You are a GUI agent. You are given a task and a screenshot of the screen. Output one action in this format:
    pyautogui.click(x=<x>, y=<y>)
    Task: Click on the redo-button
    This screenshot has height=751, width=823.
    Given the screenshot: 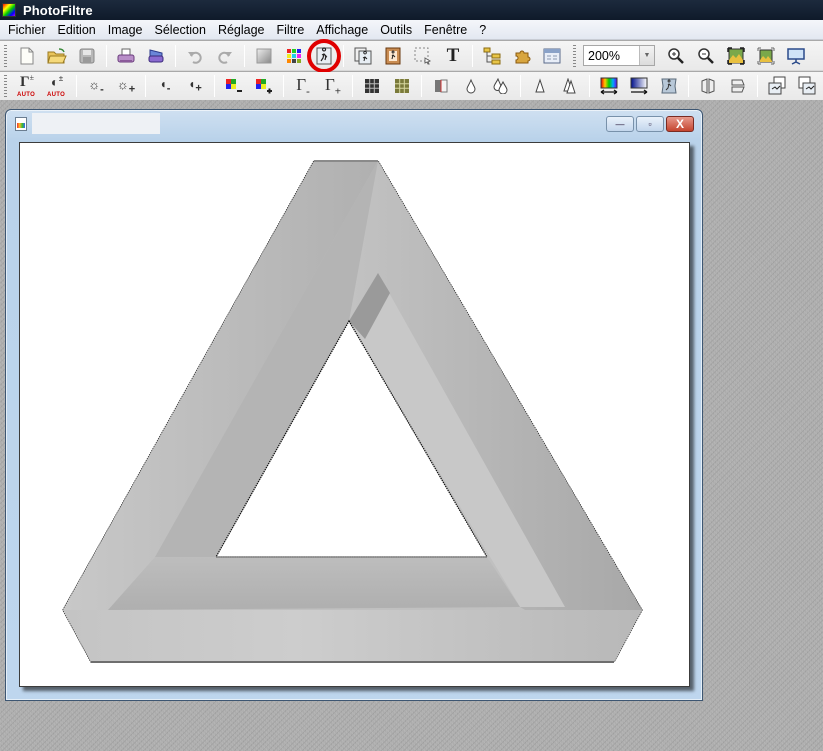 What is the action you would take?
    pyautogui.click(x=225, y=56)
    